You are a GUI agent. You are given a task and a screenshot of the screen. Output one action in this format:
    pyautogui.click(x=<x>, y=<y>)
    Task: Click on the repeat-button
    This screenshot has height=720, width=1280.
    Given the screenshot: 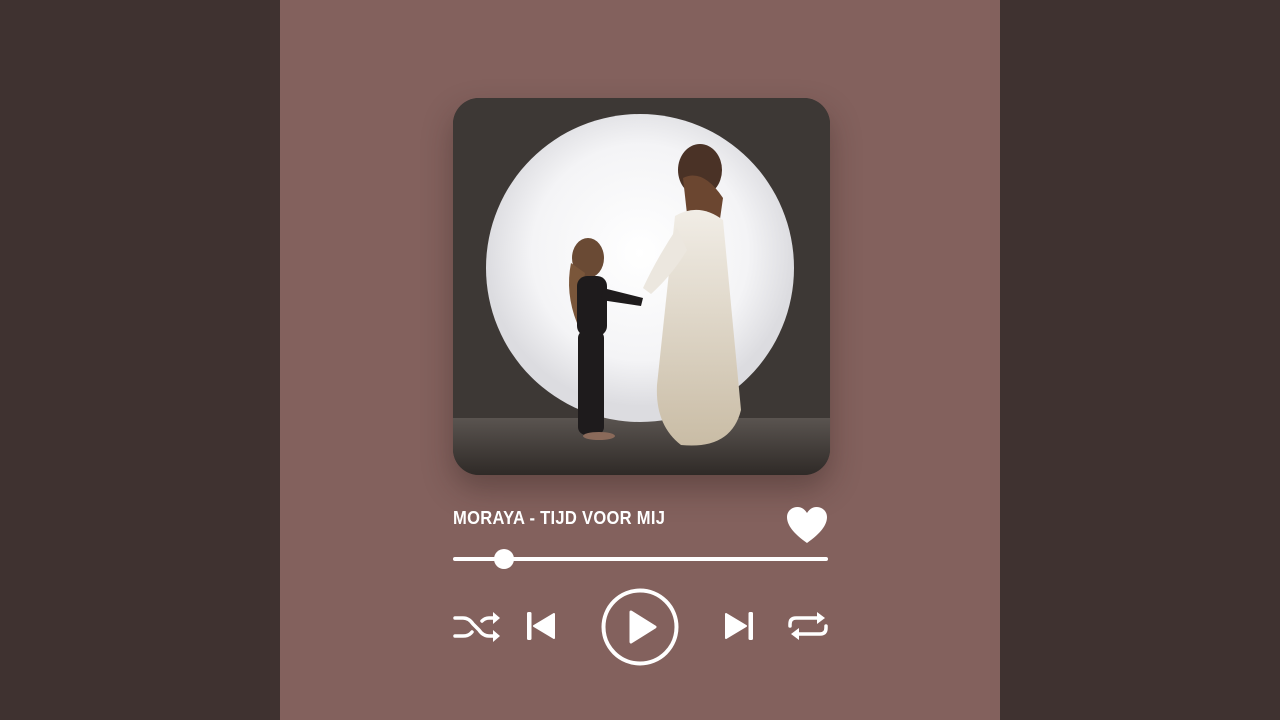 What is the action you would take?
    pyautogui.click(x=808, y=626)
    